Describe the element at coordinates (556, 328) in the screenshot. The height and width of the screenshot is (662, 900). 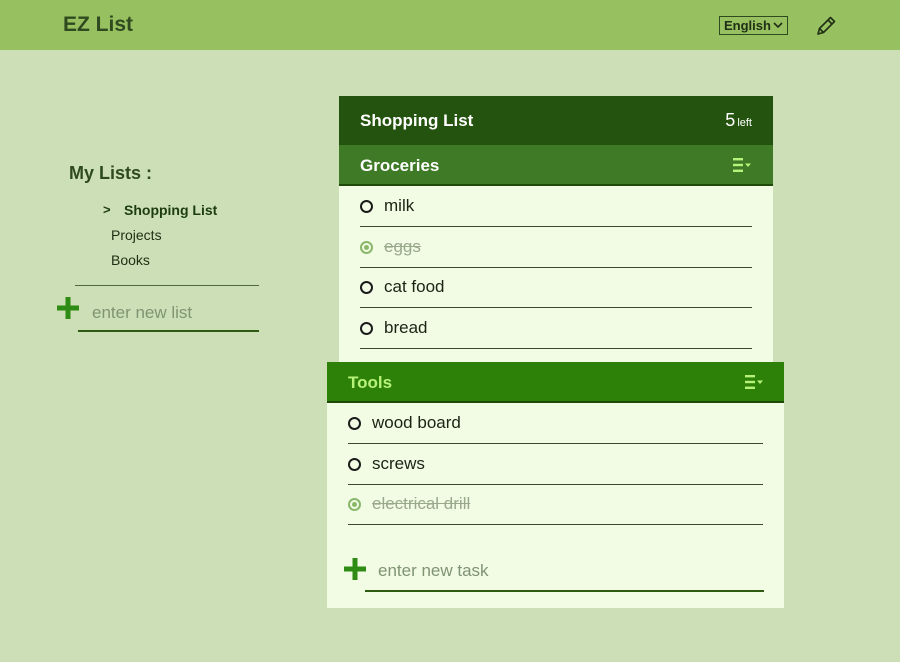
I see `task-item: bread` at that location.